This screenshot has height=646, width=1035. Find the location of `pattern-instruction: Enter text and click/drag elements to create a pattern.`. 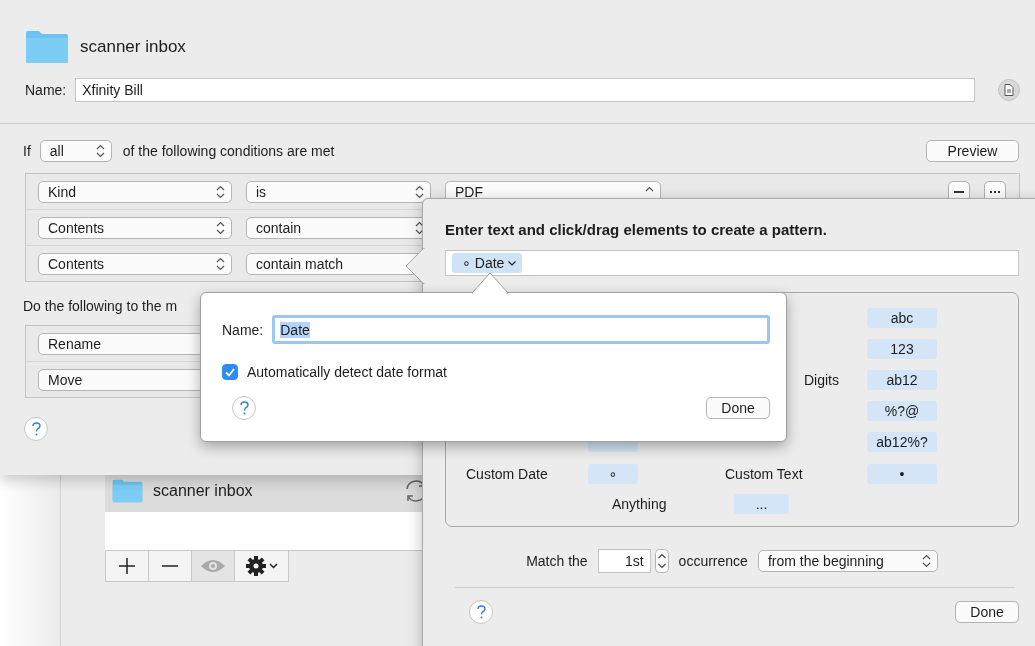

pattern-instruction: Enter text and click/drag elements to create a pattern. is located at coordinates (636, 229).